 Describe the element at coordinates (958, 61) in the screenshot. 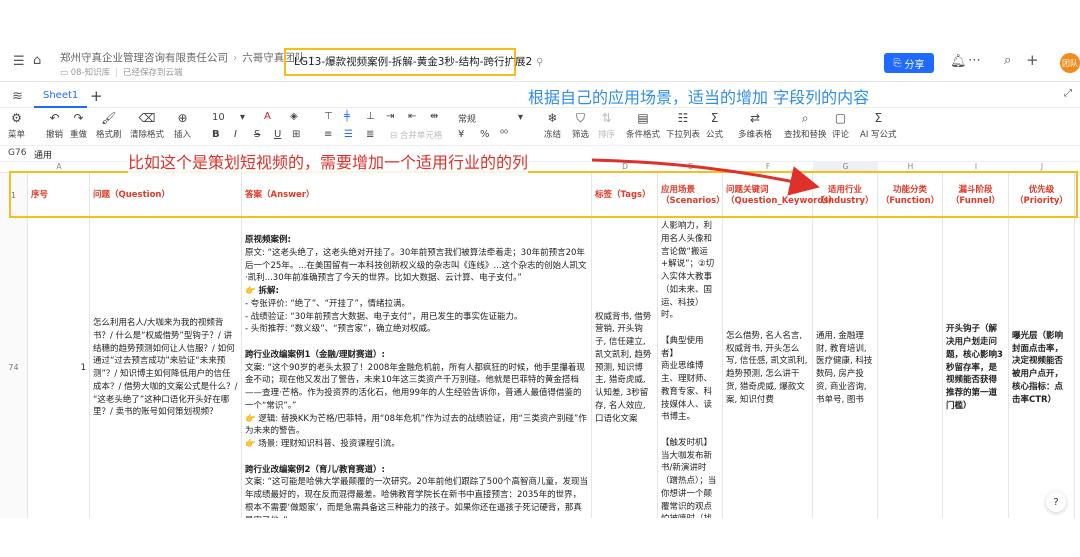

I see `bell-icon: 🔔︎` at that location.